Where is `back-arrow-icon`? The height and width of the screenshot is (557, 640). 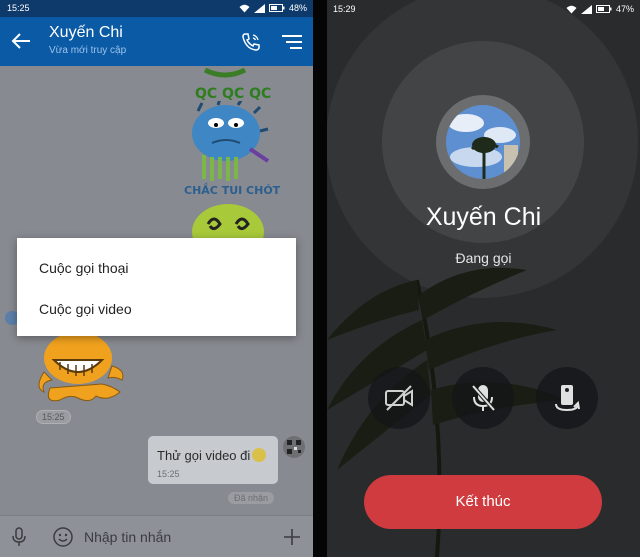 back-arrow-icon is located at coordinates (21, 41).